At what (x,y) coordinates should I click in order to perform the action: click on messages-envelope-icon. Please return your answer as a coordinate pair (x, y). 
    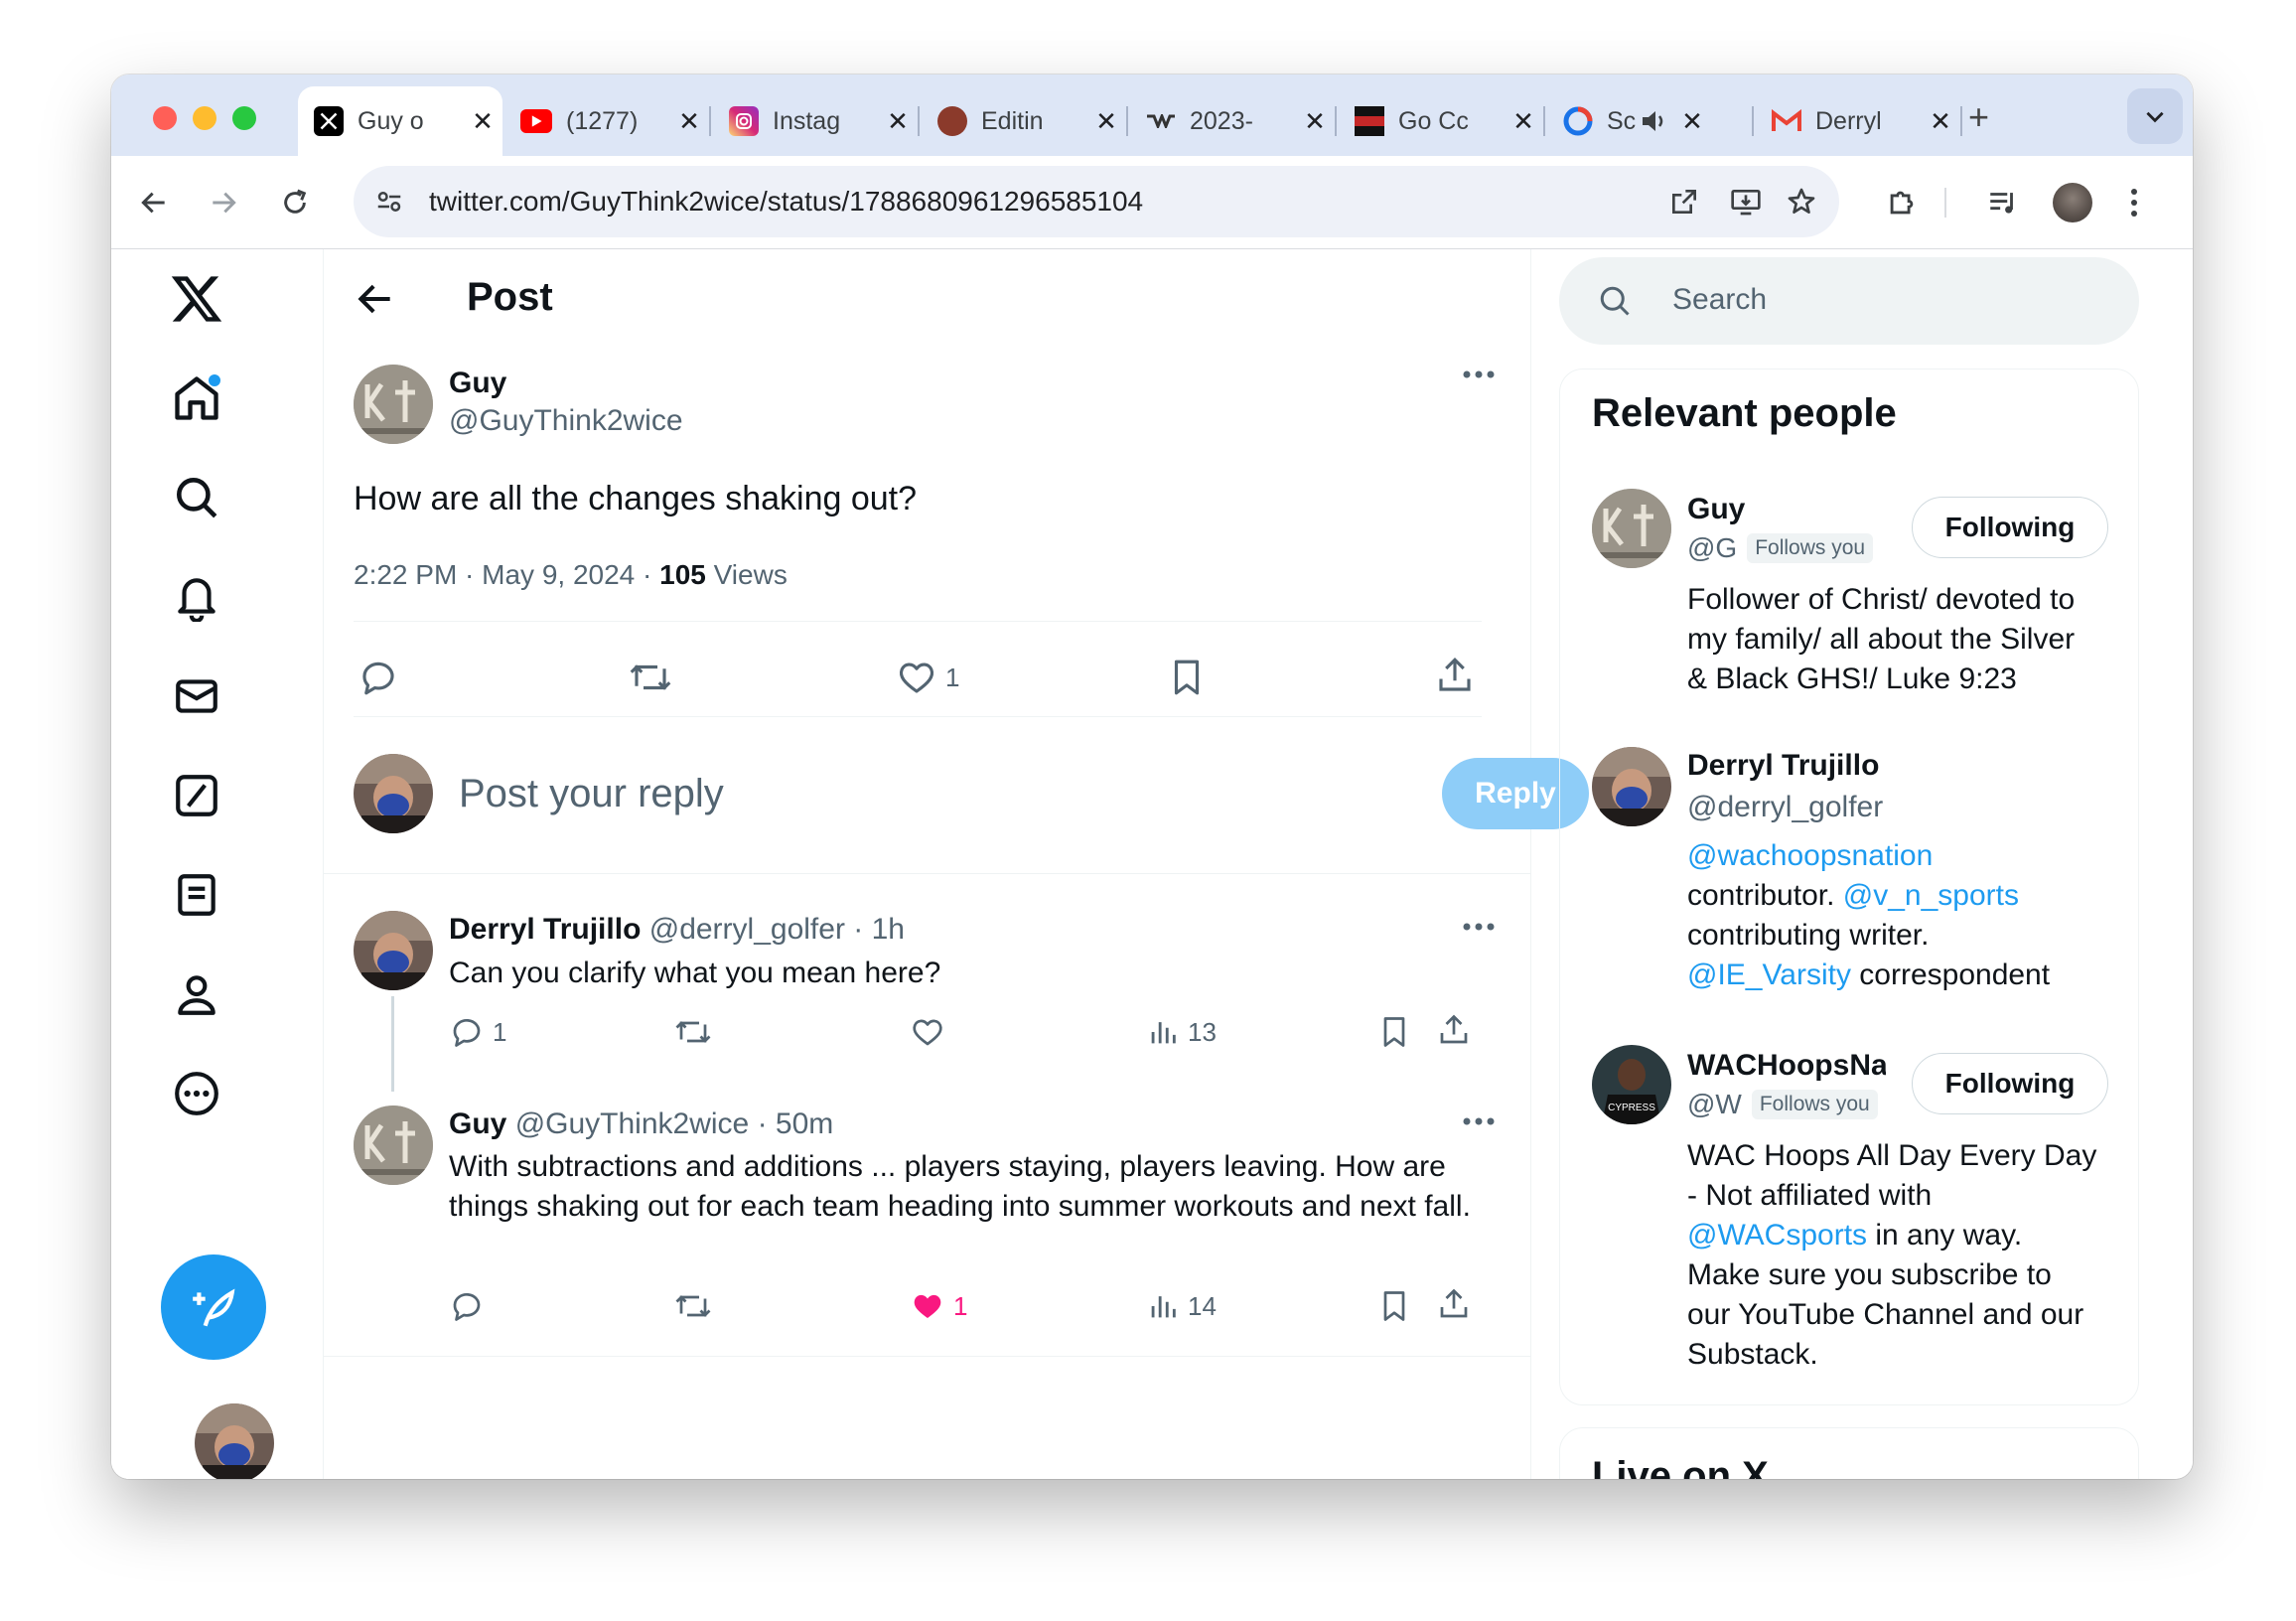
    Looking at the image, I should click on (196, 696).